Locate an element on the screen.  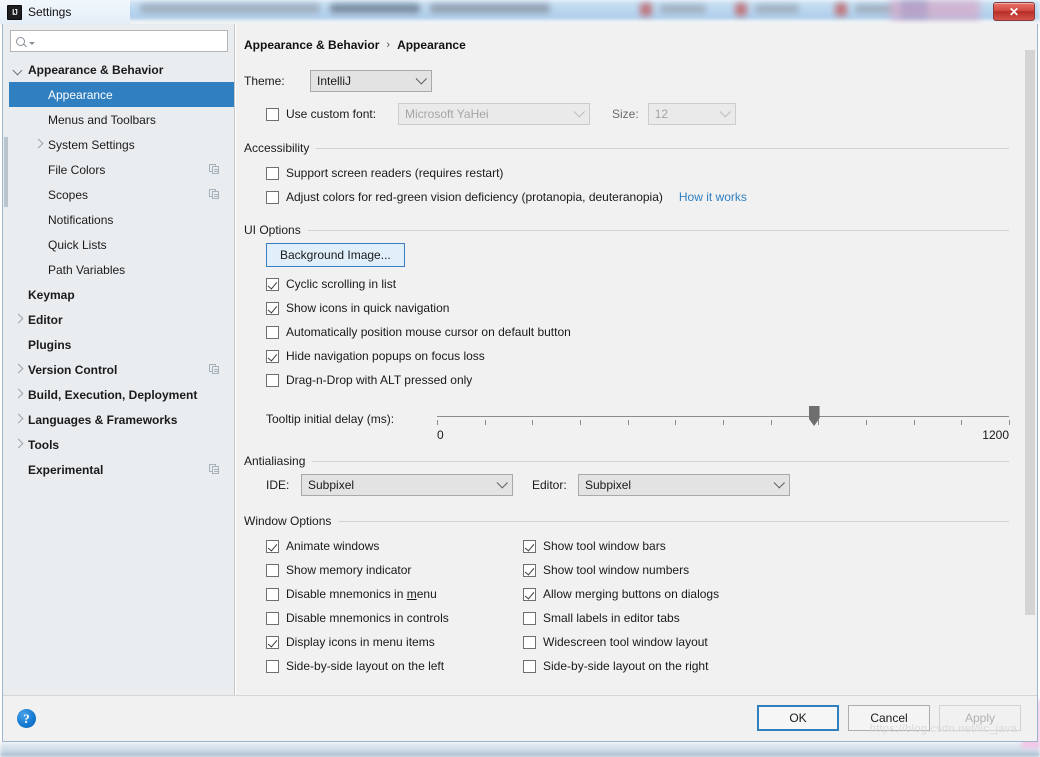
cancel-button: Cancel is located at coordinates (889, 718).